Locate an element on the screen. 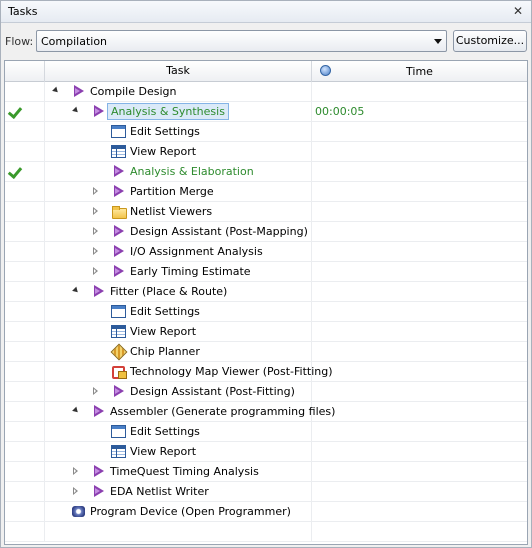 Image resolution: width=532 pixels, height=548 pixels. task-label: Partition Merge is located at coordinates (172, 191).